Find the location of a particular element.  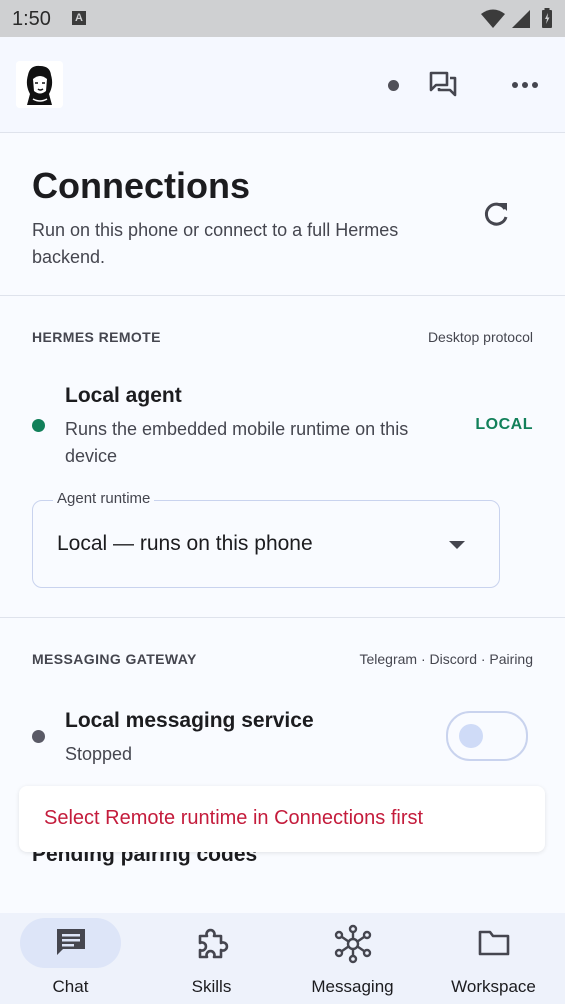

connection-status-dot is located at coordinates (393, 85).